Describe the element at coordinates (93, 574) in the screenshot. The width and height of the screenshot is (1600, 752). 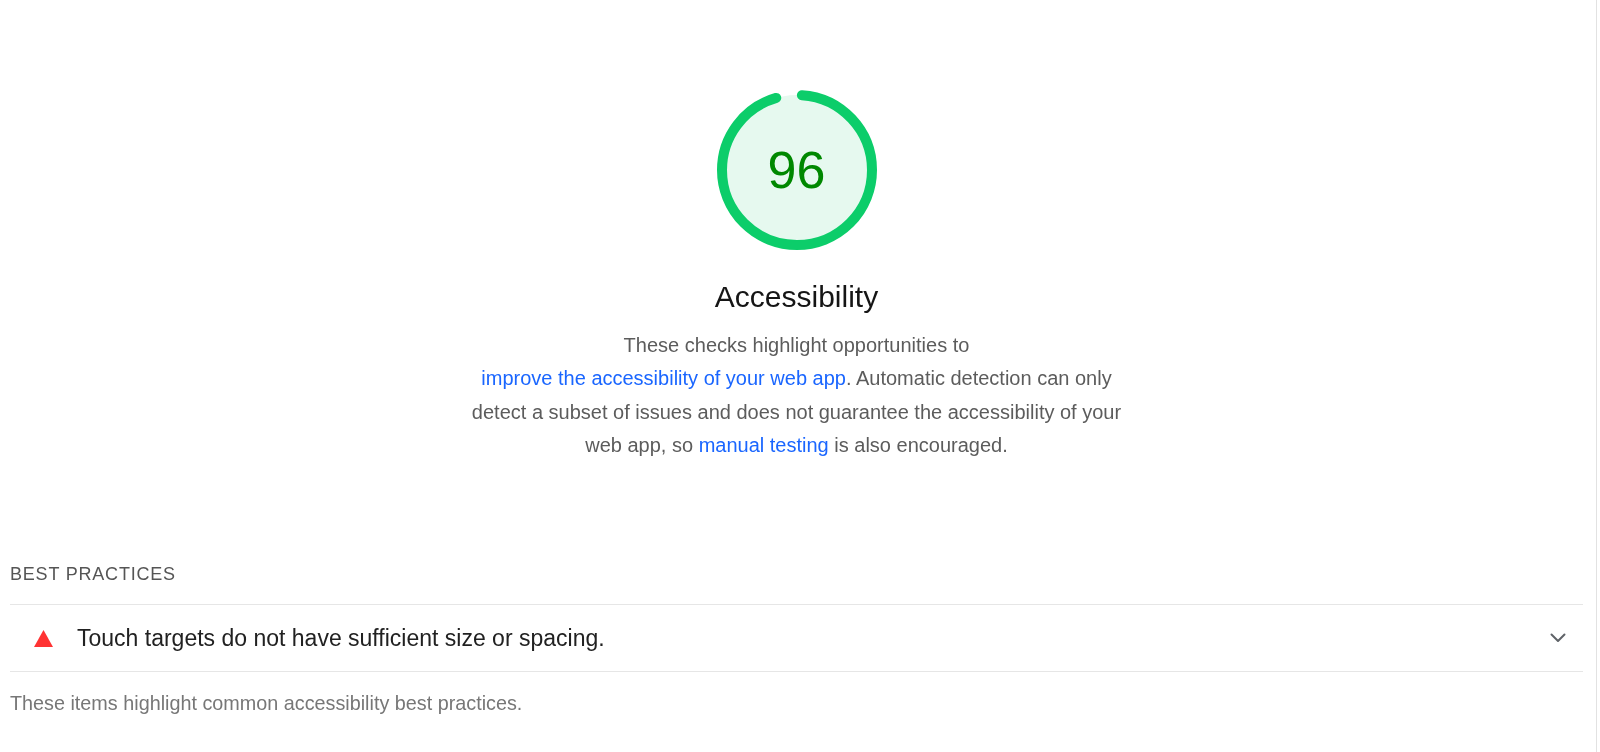
I see `group-heading: BEST PRACTICES` at that location.